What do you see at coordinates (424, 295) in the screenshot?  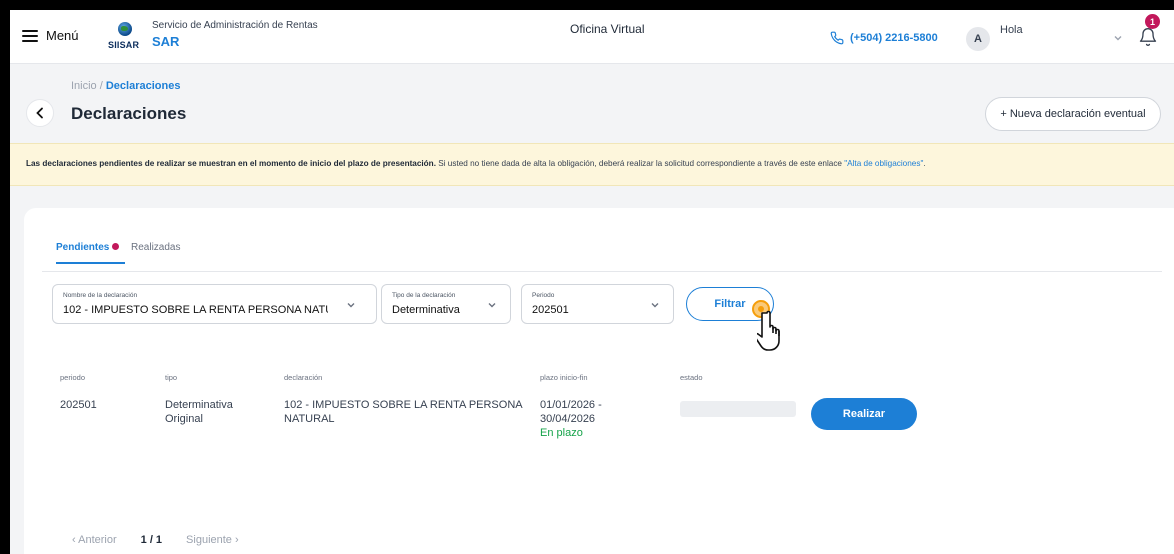 I see `declaration-type-label: Tipo de la declaración` at bounding box center [424, 295].